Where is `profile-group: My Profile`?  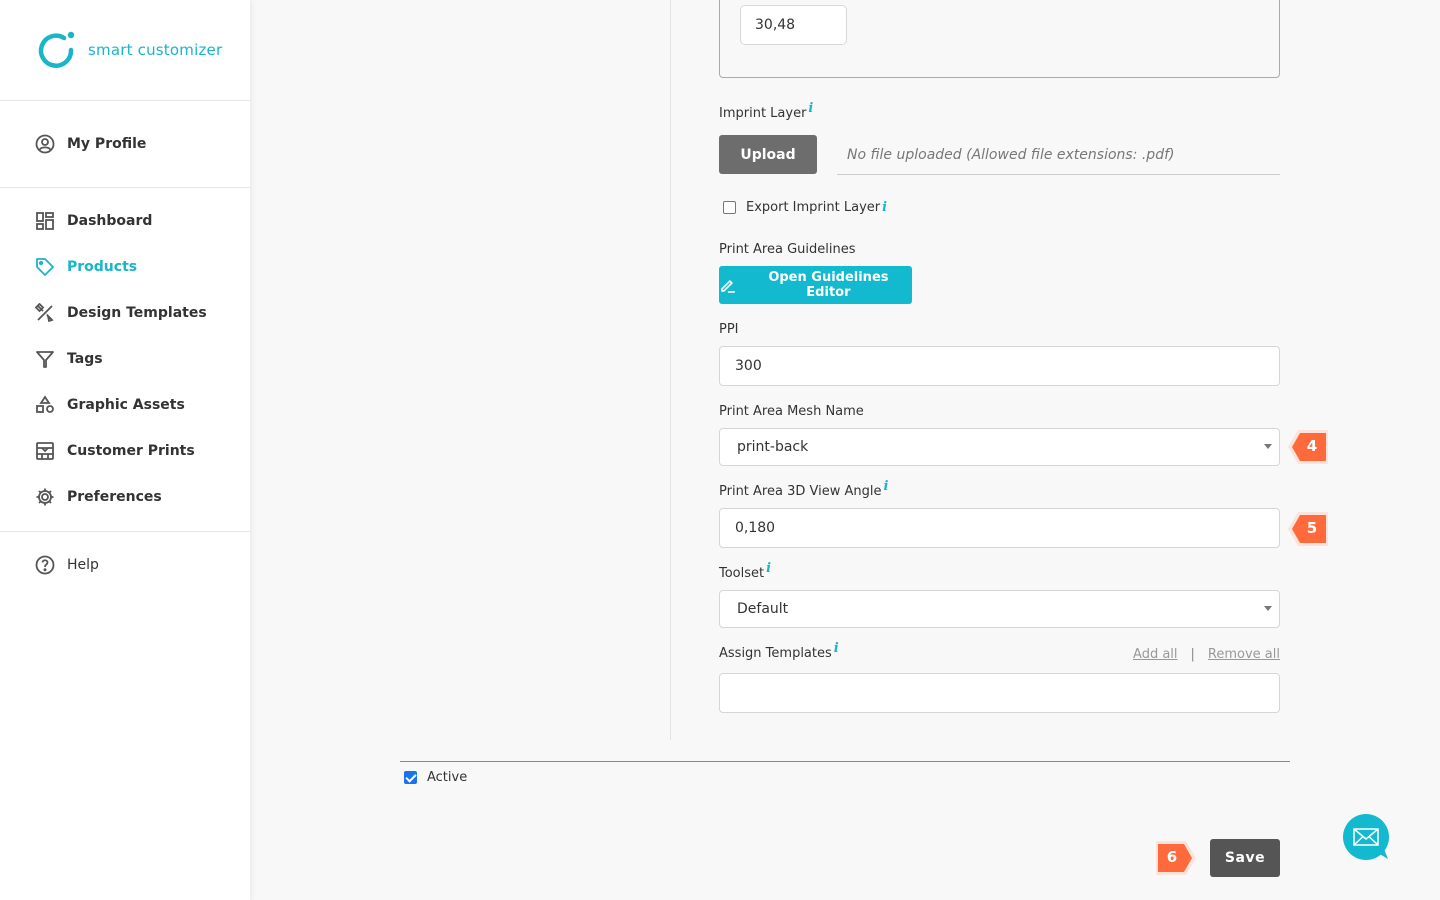 profile-group: My Profile is located at coordinates (125, 144).